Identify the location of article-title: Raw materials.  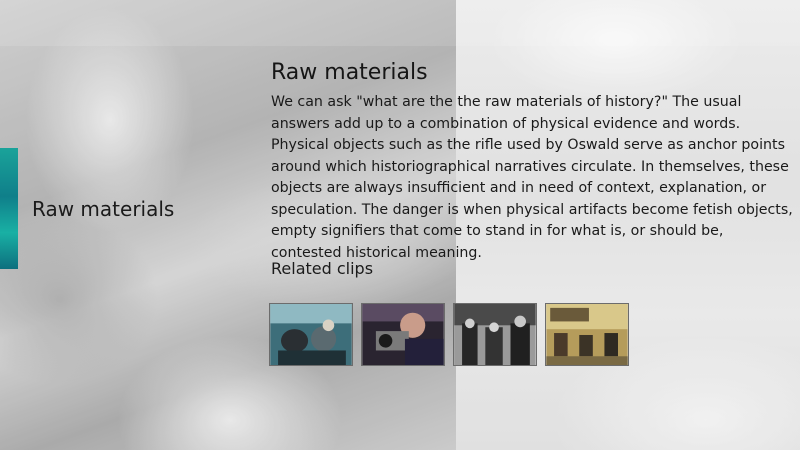
(349, 72).